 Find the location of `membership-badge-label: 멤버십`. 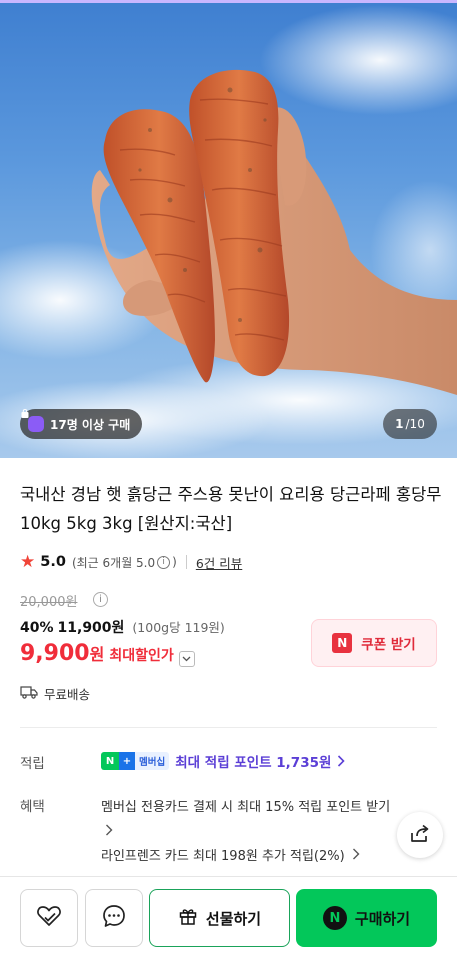

membership-badge-label: 멤버십 is located at coordinates (152, 761).